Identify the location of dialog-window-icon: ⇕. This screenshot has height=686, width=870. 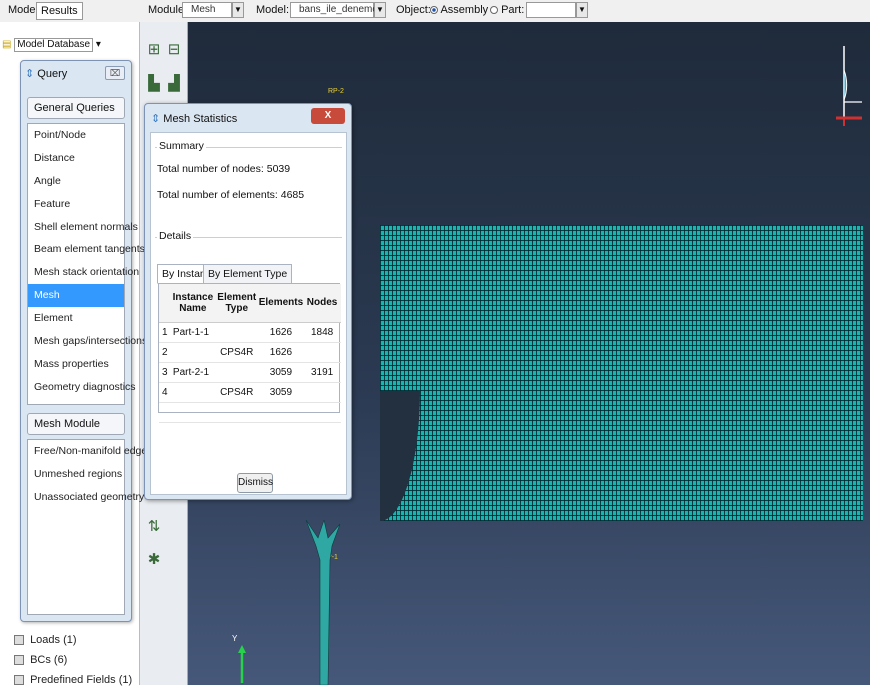
(156, 119).